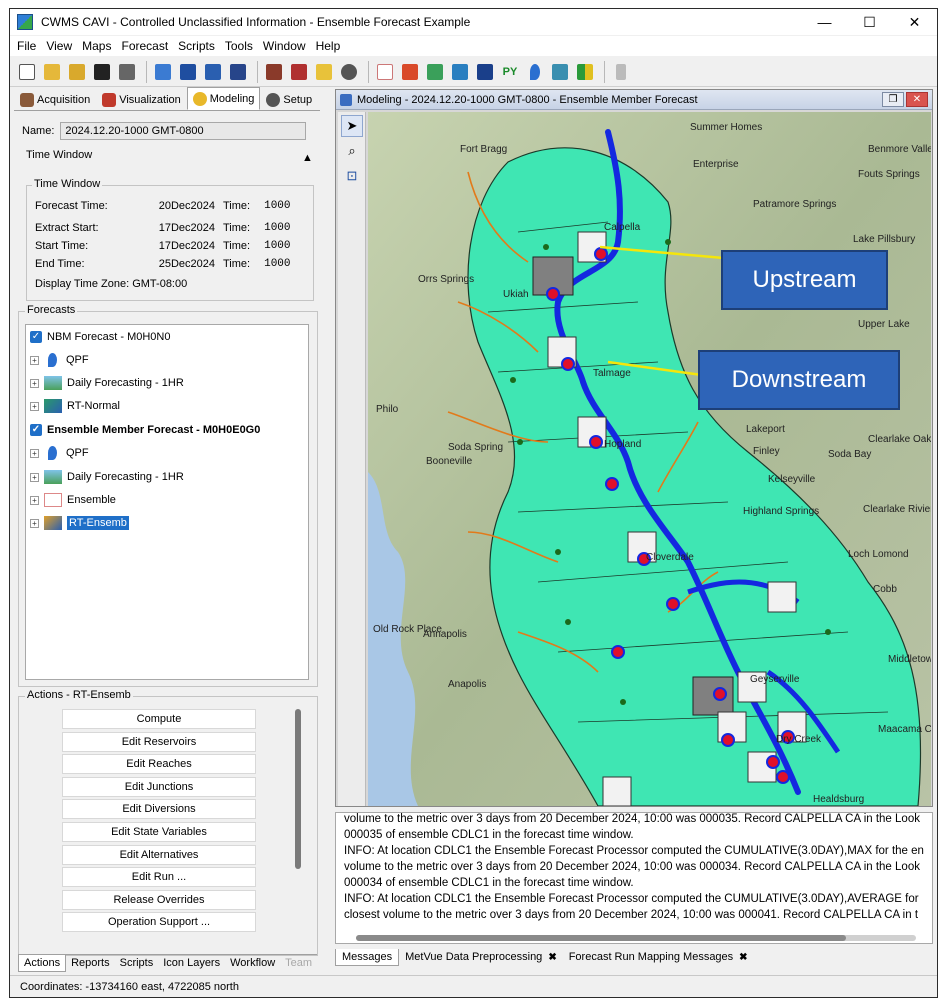 Image resolution: width=947 pixels, height=1006 pixels. Describe the element at coordinates (658, 957) in the screenshot. I see `tab-forecast-run-mapping-messages: Forecast Run Mapping Messages ✖` at that location.